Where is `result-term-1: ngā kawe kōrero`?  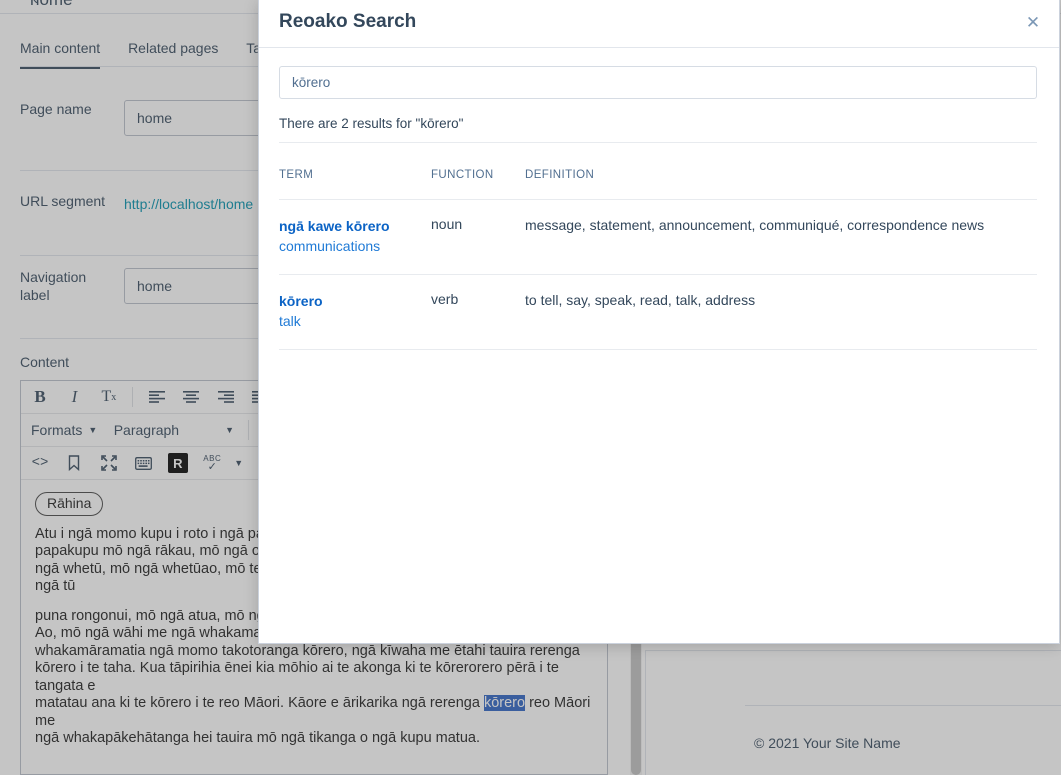
result-term-1: ngā kawe kōrero is located at coordinates (355, 226).